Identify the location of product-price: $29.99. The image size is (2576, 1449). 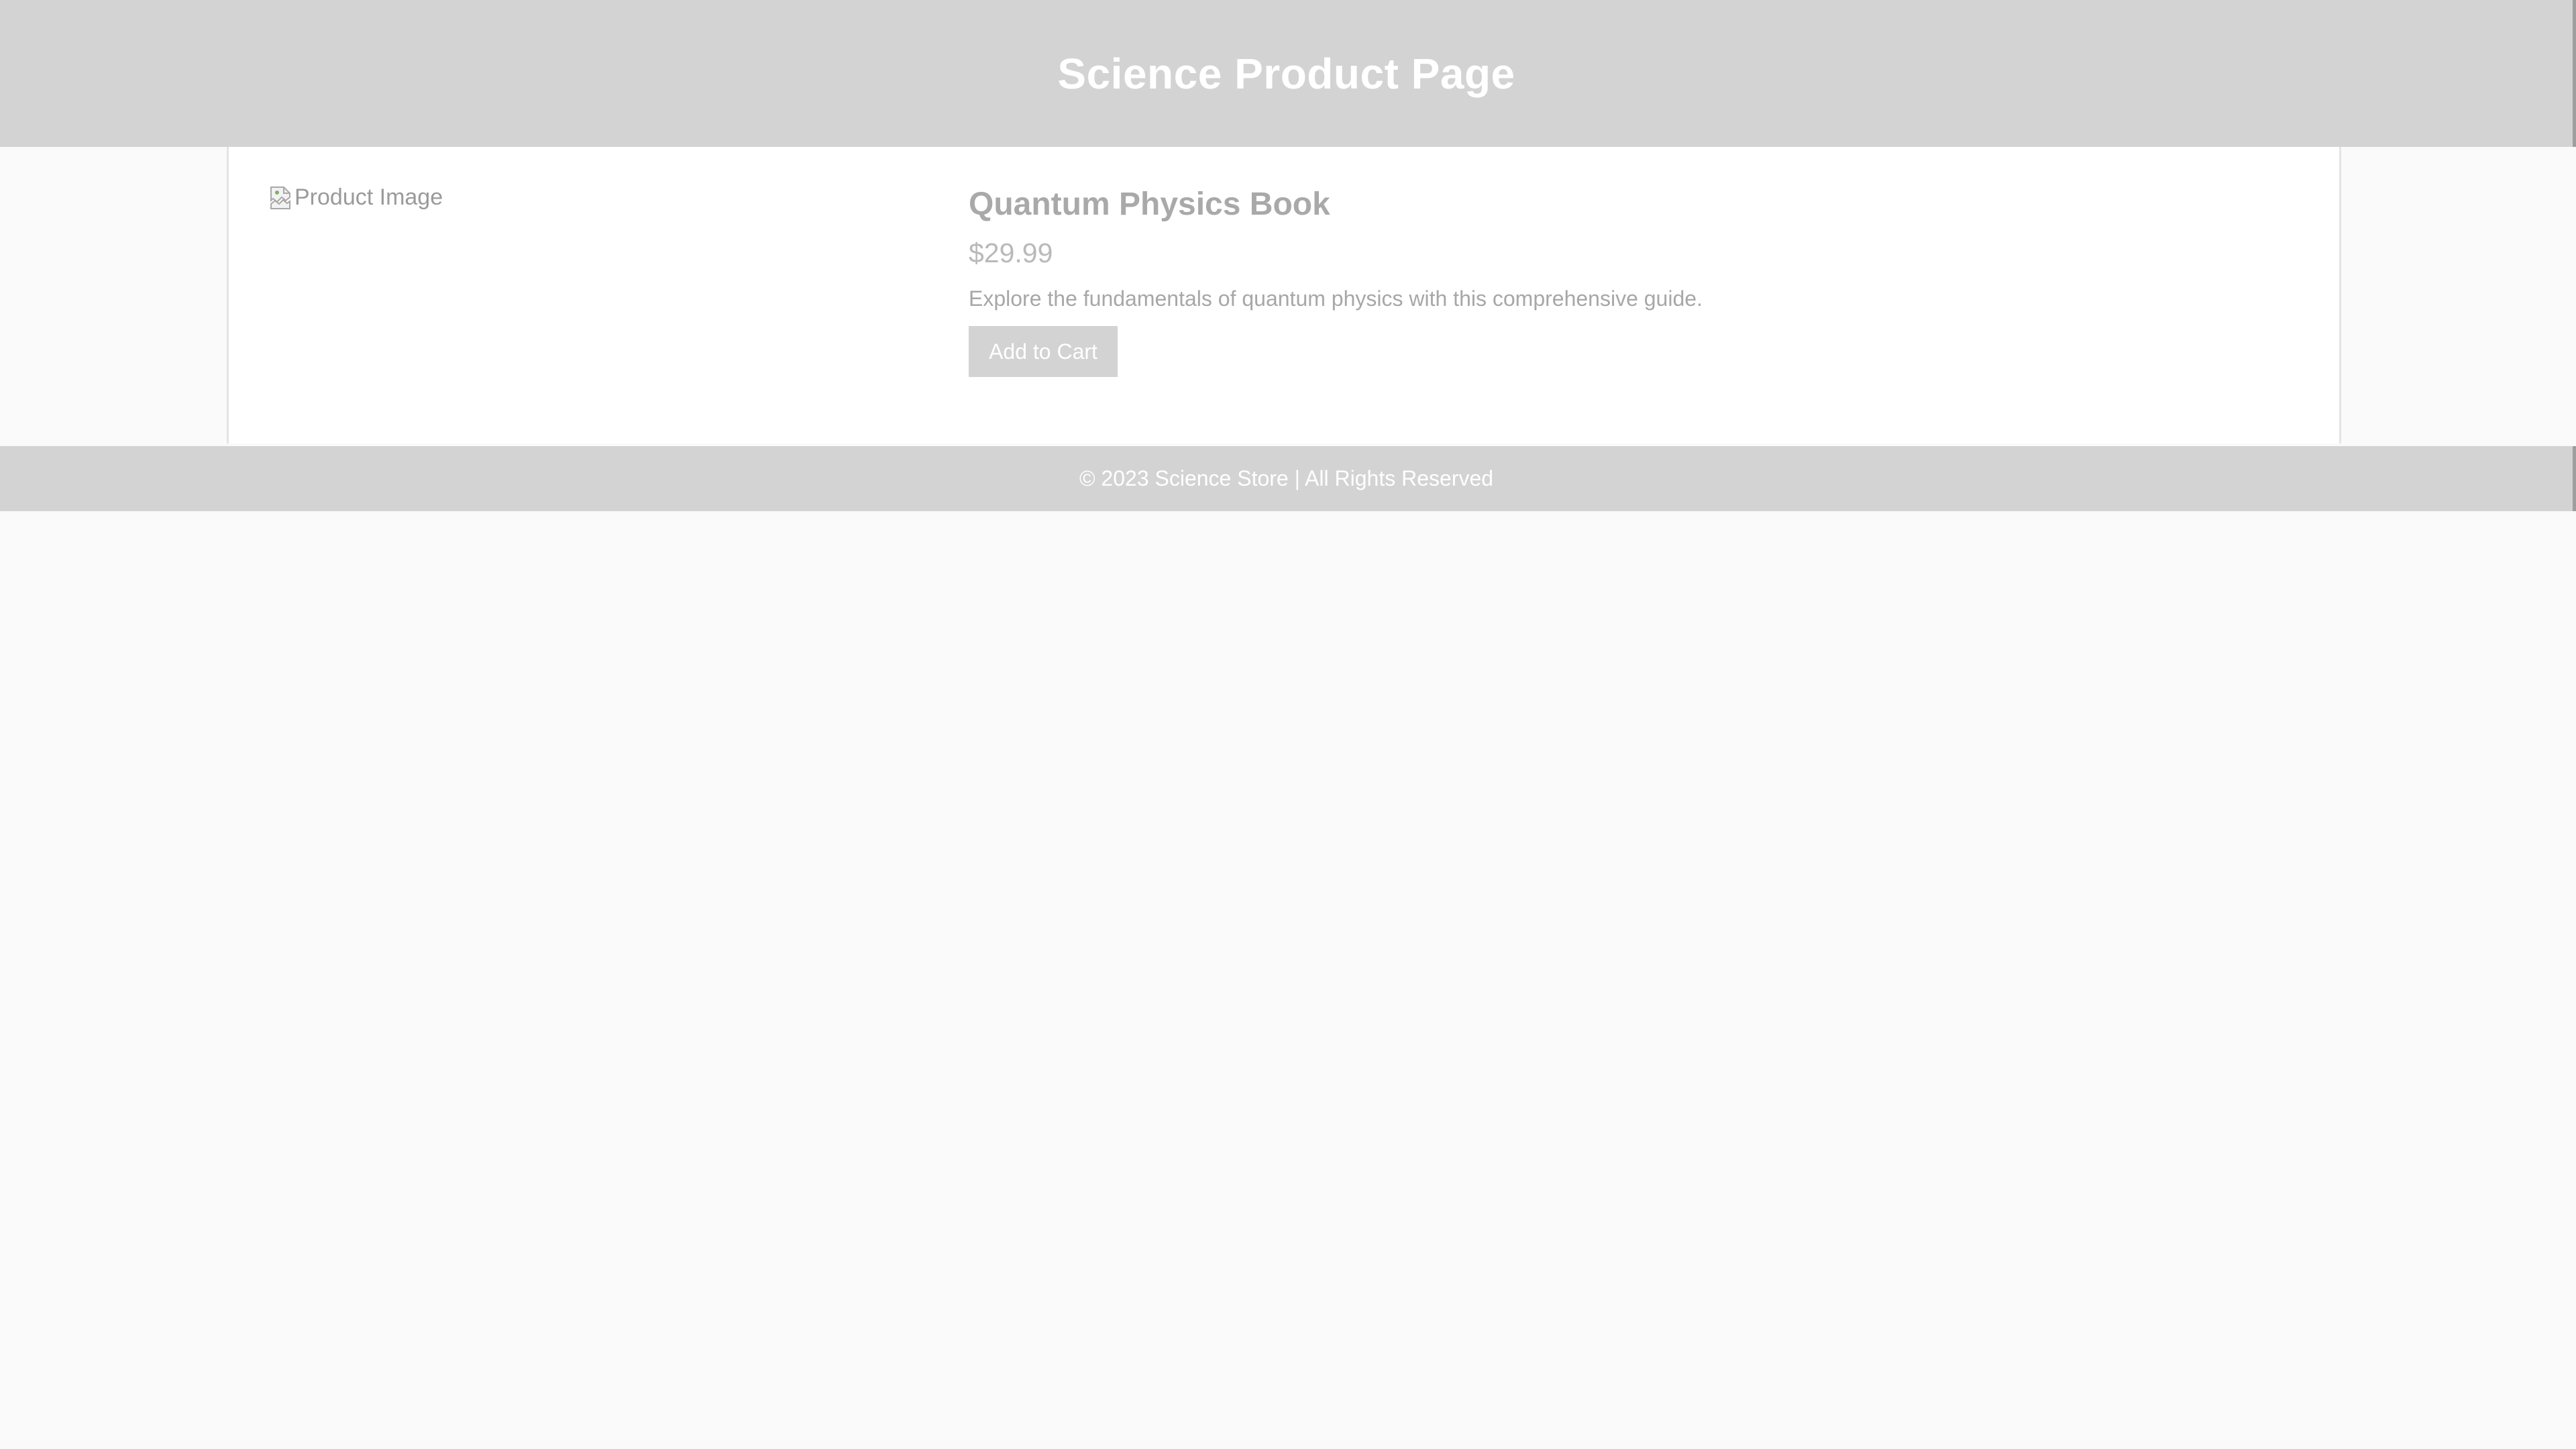
(1011, 252).